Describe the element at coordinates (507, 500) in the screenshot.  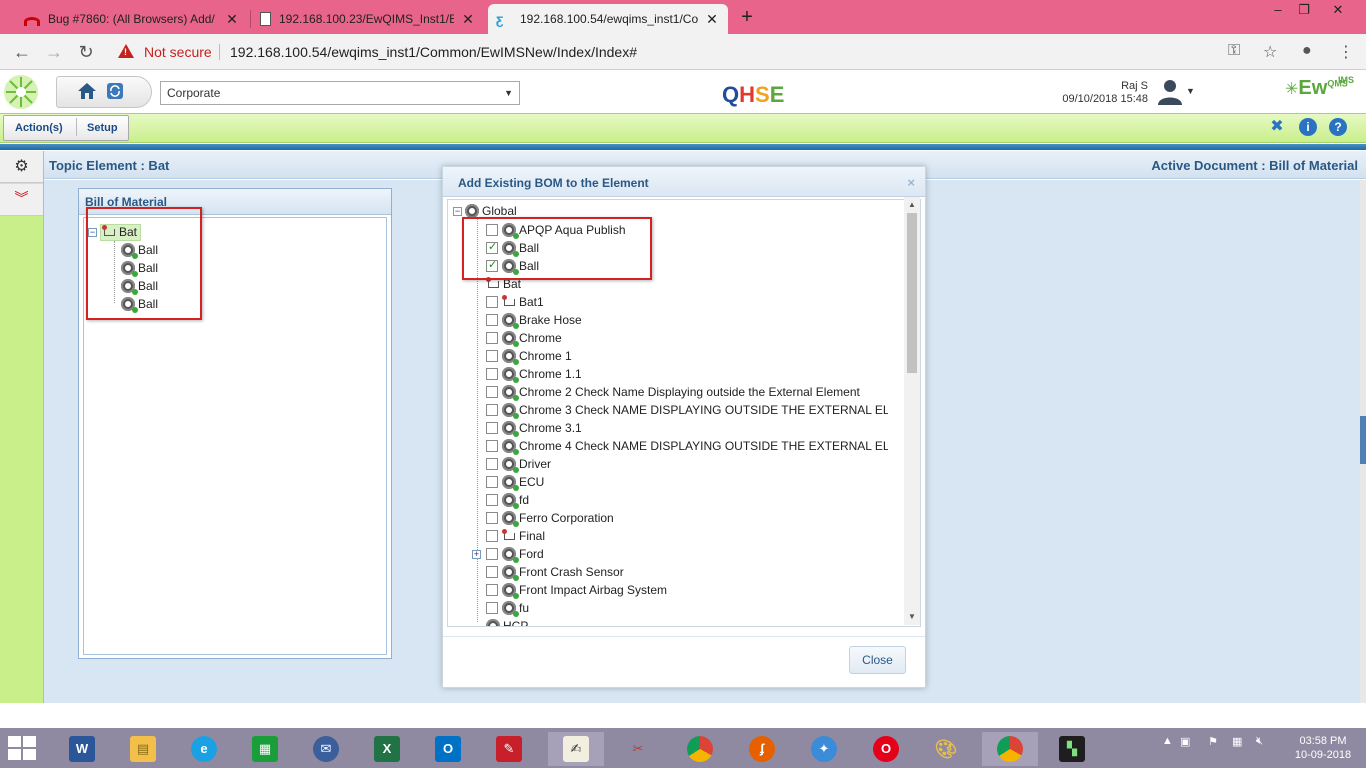
I see `bom-option-item: fd` at that location.